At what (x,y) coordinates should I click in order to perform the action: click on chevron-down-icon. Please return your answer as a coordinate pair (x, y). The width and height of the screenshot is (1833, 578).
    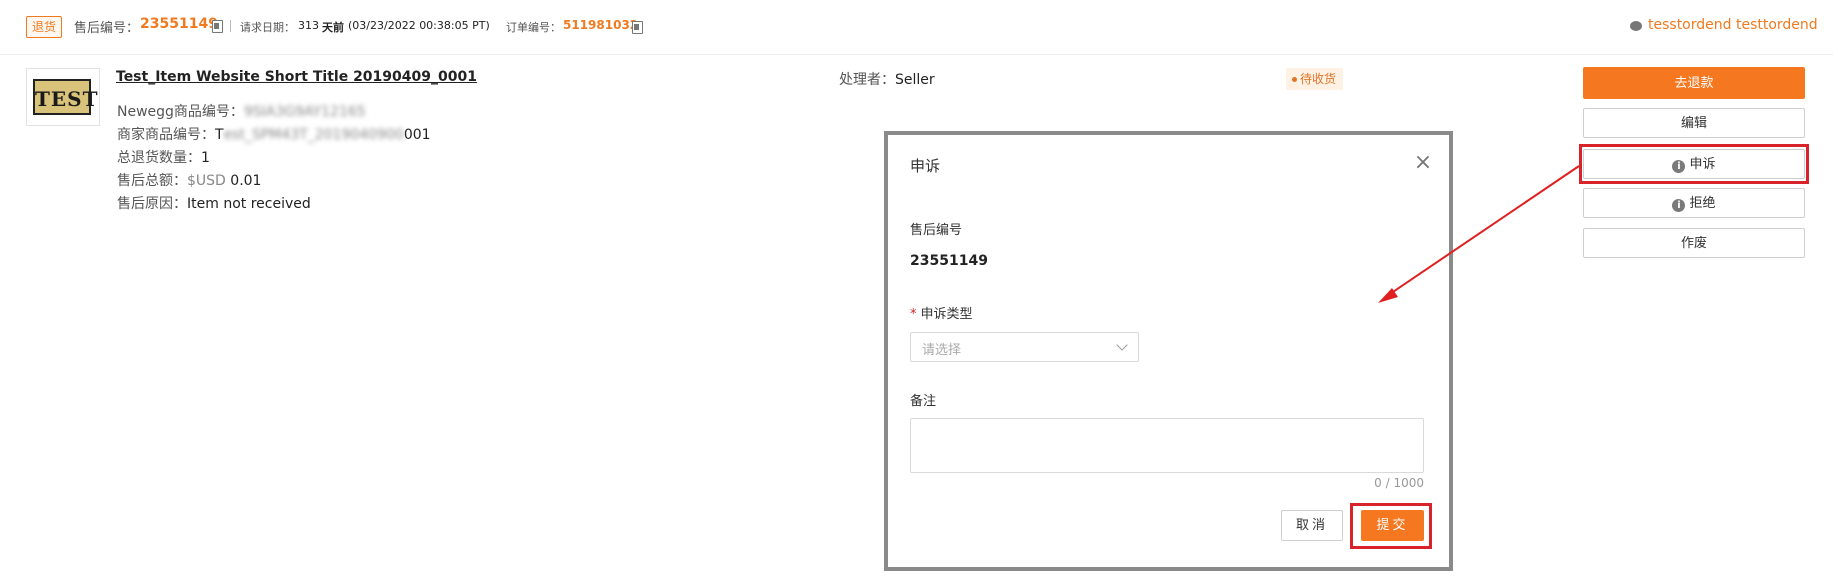
    Looking at the image, I should click on (1122, 345).